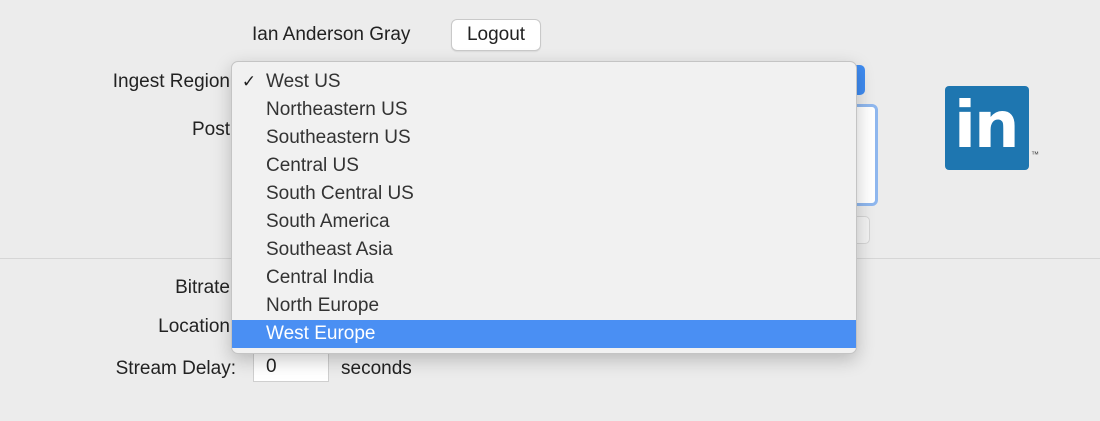 The height and width of the screenshot is (421, 1100). What do you see at coordinates (544, 278) in the screenshot?
I see `menu-item-central-india: Central India` at bounding box center [544, 278].